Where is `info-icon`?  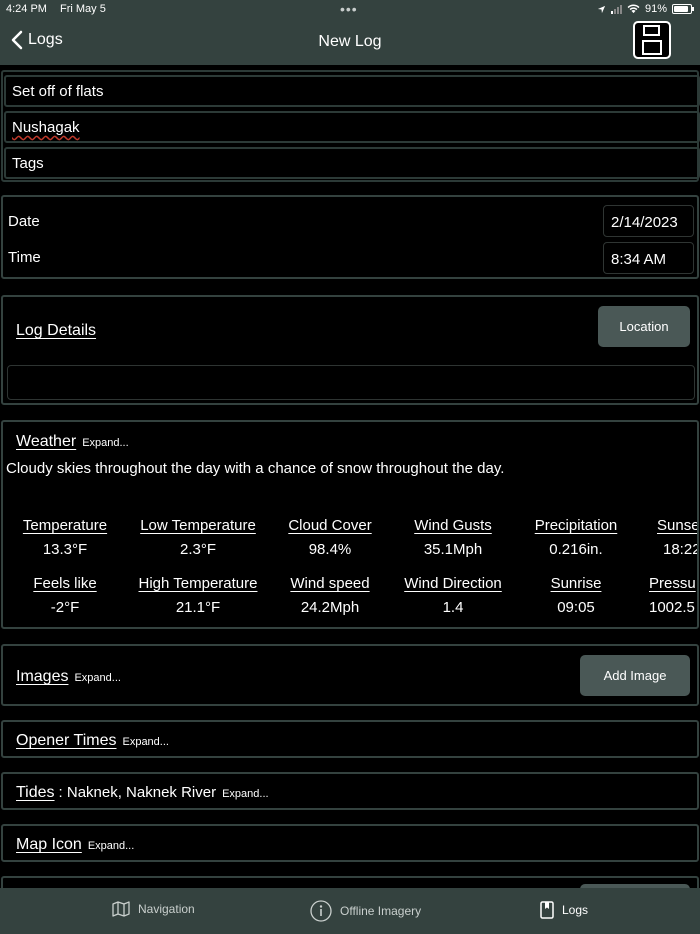
info-icon is located at coordinates (321, 911).